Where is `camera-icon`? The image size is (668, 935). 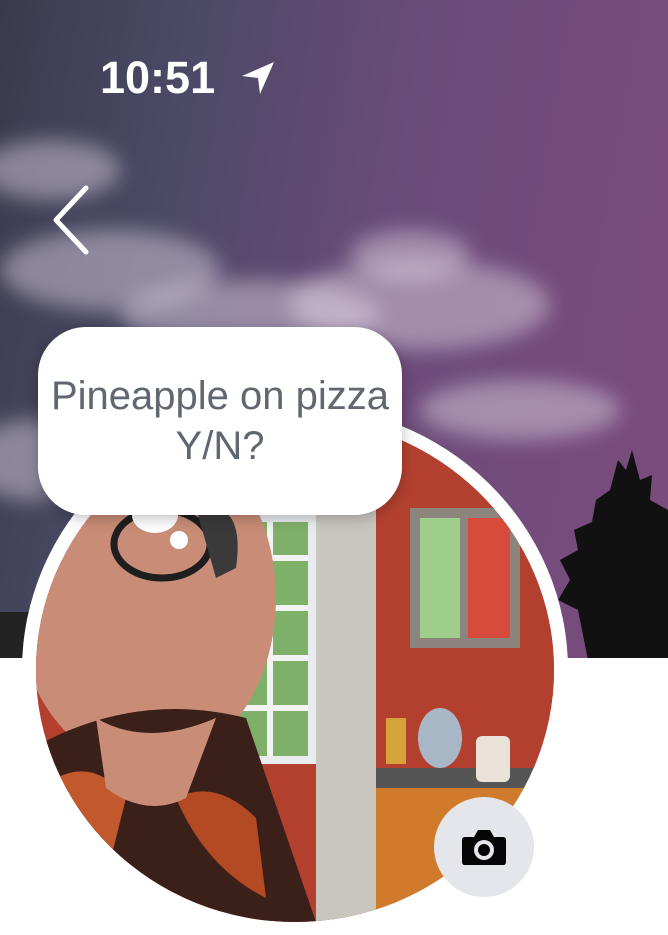
camera-icon is located at coordinates (484, 847).